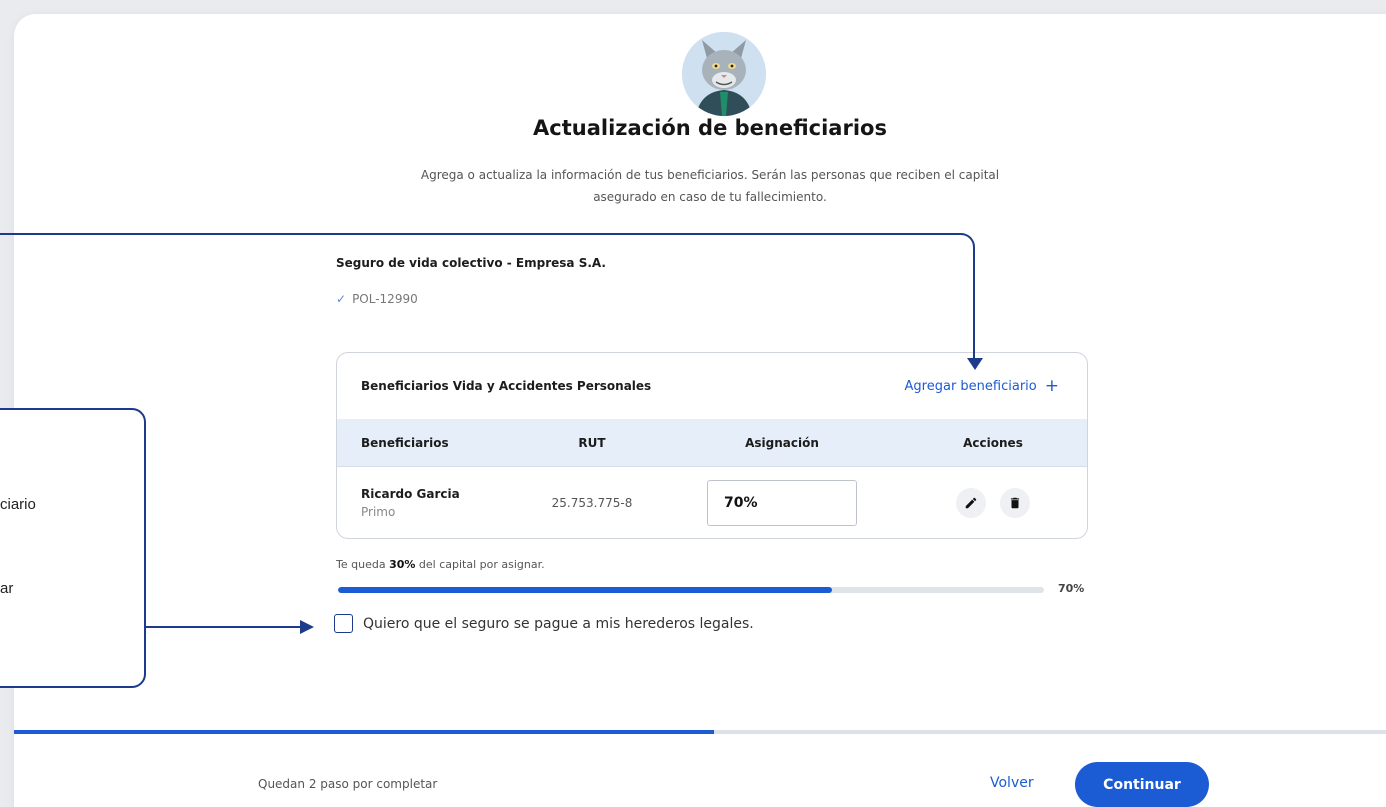 The height and width of the screenshot is (807, 1386). What do you see at coordinates (585, 590) in the screenshot?
I see `allocation-progress-fill` at bounding box center [585, 590].